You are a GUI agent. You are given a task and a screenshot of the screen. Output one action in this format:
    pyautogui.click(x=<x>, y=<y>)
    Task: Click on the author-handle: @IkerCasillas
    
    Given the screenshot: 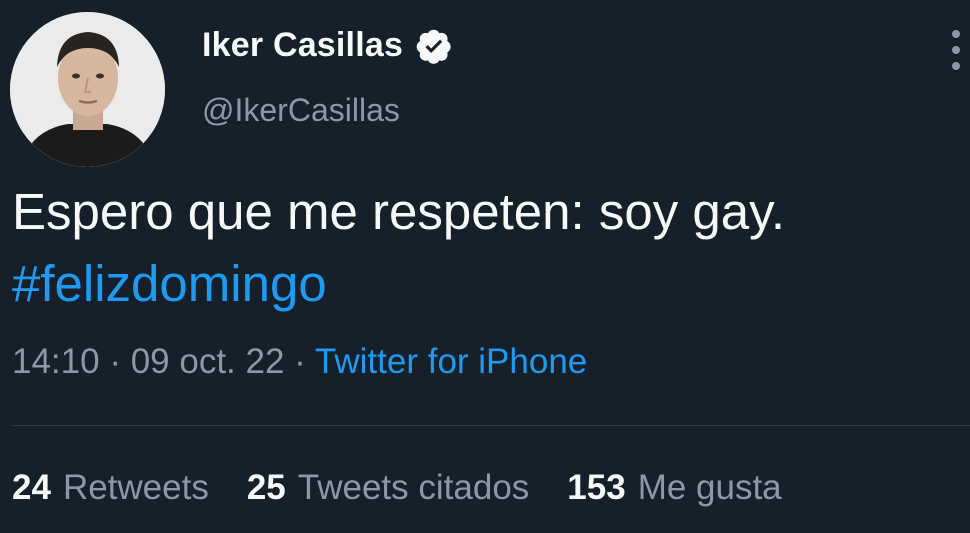 What is the action you would take?
    pyautogui.click(x=301, y=110)
    